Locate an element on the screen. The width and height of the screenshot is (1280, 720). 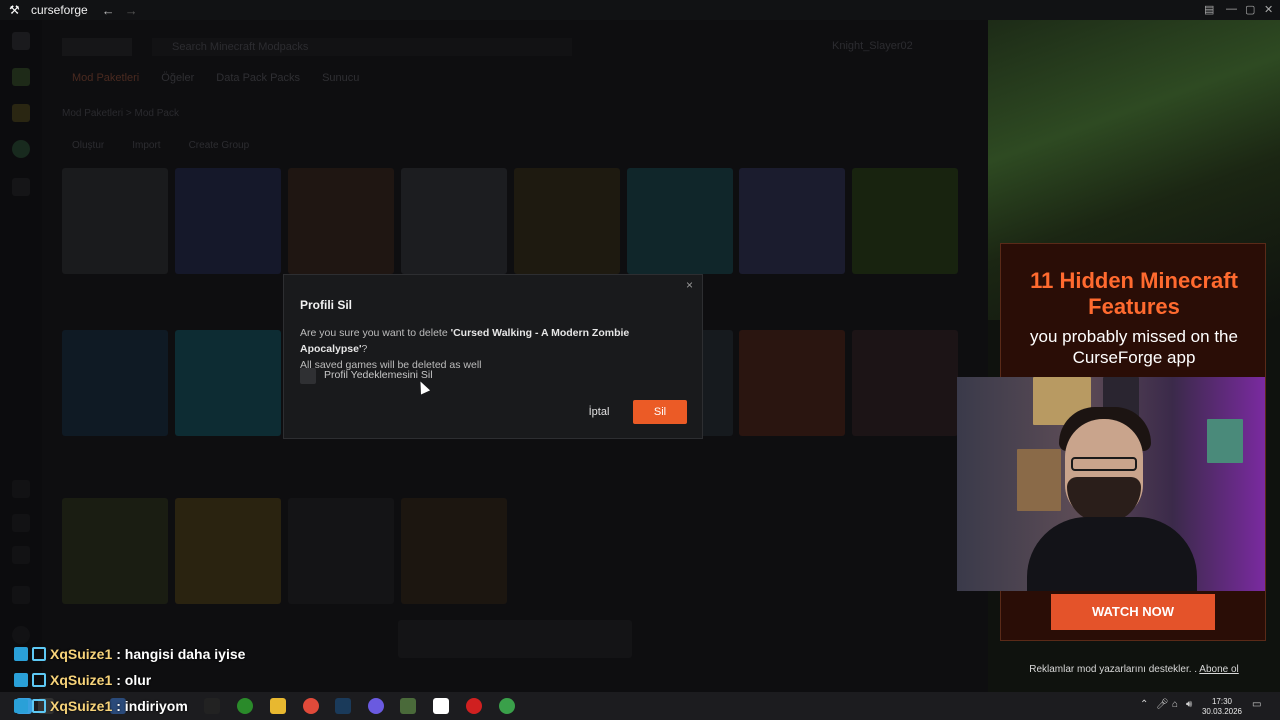
webcam-overlay is located at coordinates (1111, 484).